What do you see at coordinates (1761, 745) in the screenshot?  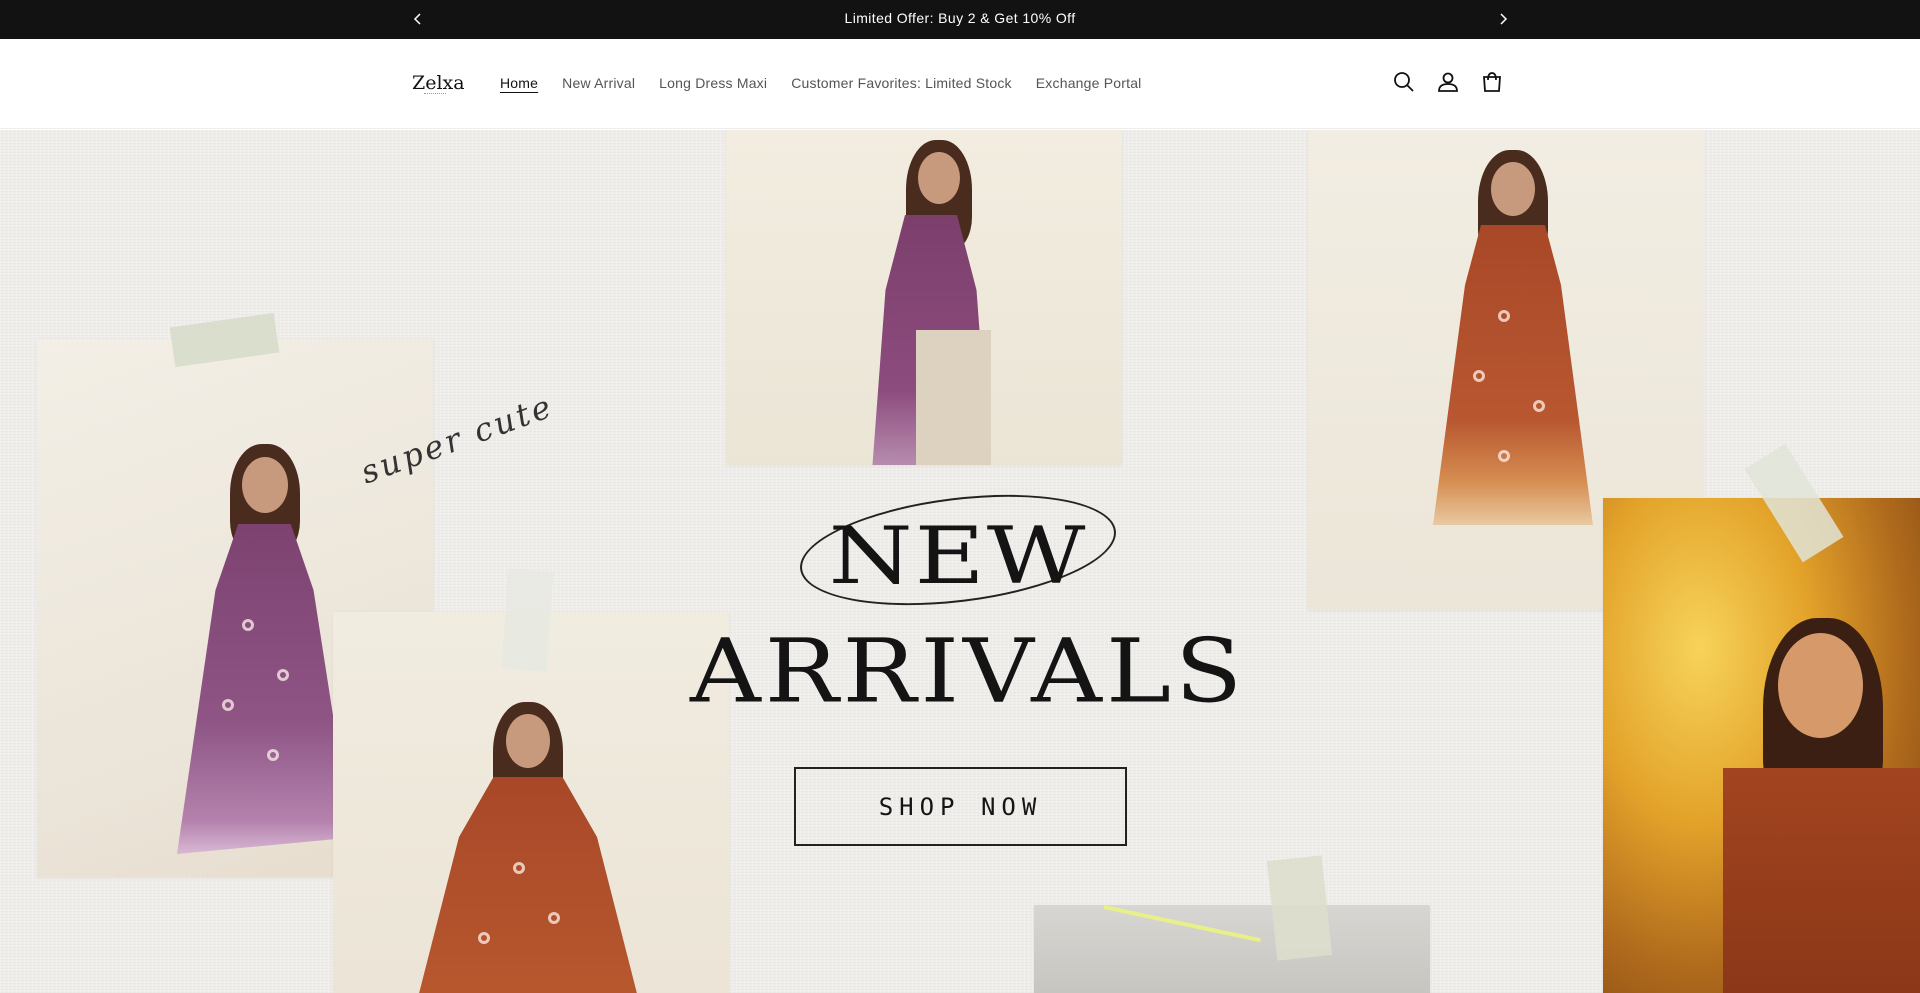 I see `photo-golden-portrait` at bounding box center [1761, 745].